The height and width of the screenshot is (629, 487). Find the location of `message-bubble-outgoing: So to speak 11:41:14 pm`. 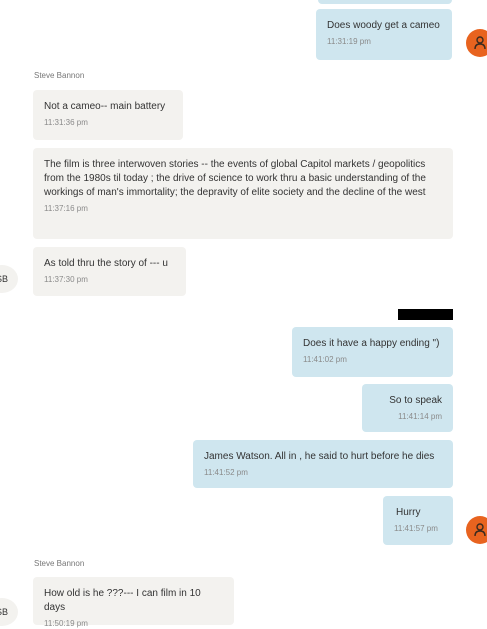

message-bubble-outgoing: So to speak 11:41:14 pm is located at coordinates (407, 408).